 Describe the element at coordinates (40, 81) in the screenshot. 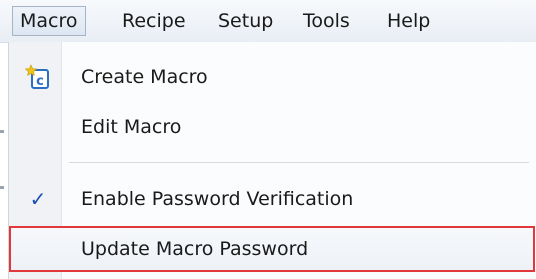

I see `svg-text: c` at that location.